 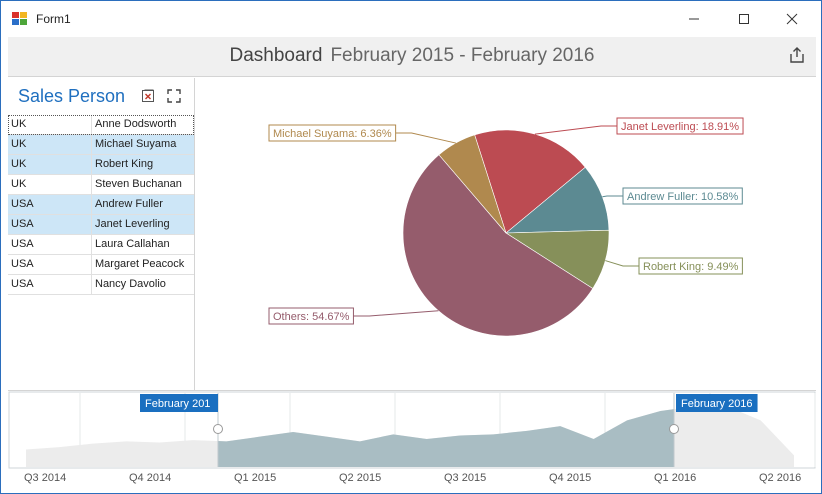 I want to click on dashboard-title: Dashboard February 2015 - February 2016, so click(x=412, y=56).